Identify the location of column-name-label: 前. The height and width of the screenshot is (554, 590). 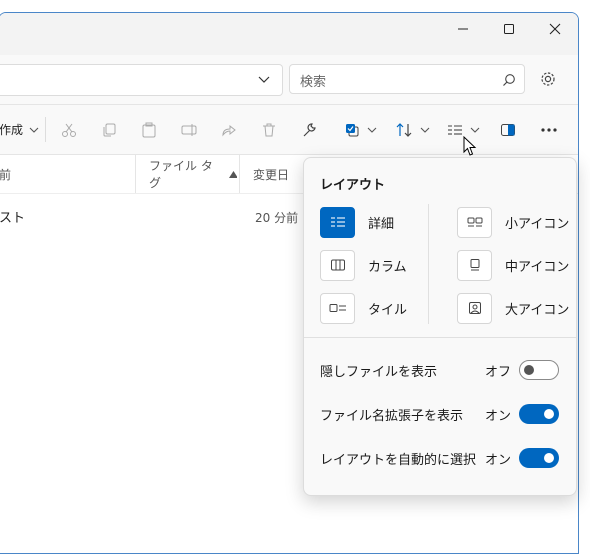
(6, 174).